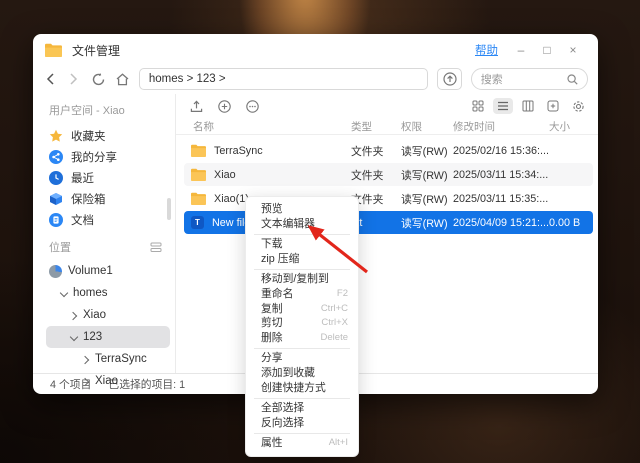 The image size is (640, 463). I want to click on menu-item-properties: 属性 Alt+I, so click(302, 443).